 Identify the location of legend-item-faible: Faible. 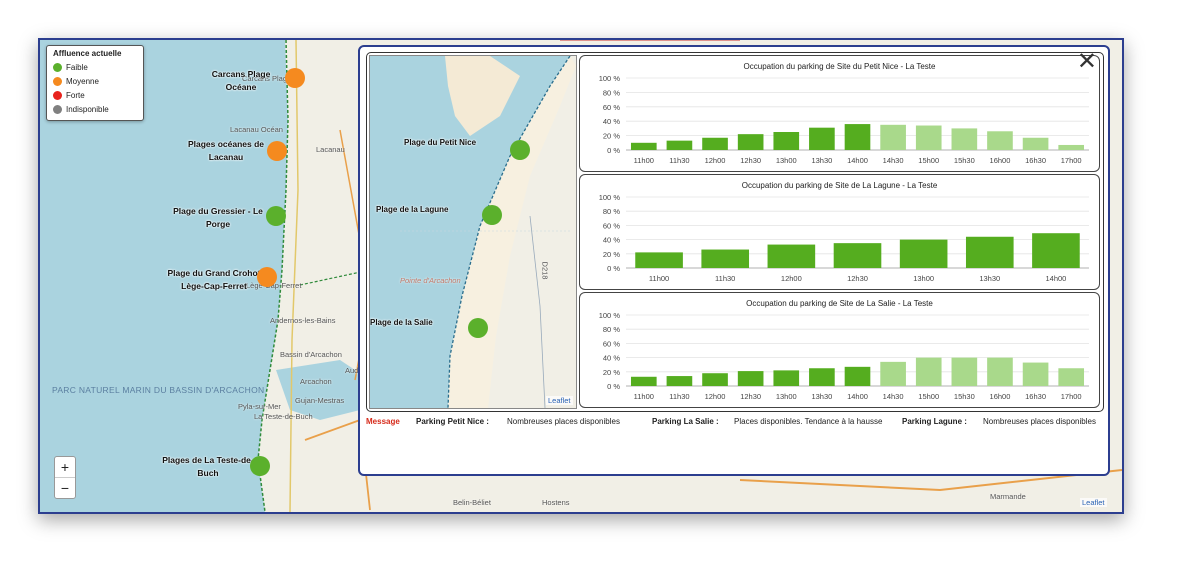
(95, 67).